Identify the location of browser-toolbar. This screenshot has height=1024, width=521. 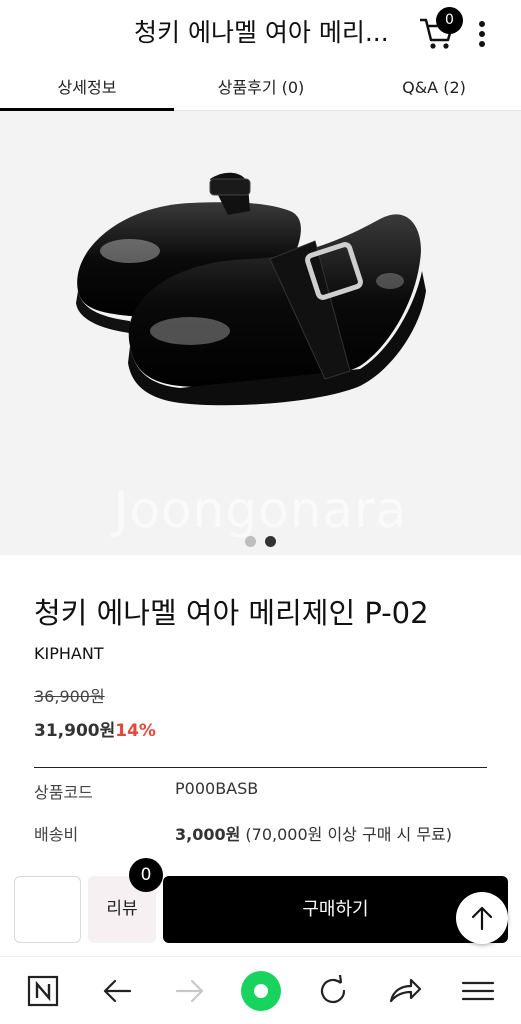
(260, 990).